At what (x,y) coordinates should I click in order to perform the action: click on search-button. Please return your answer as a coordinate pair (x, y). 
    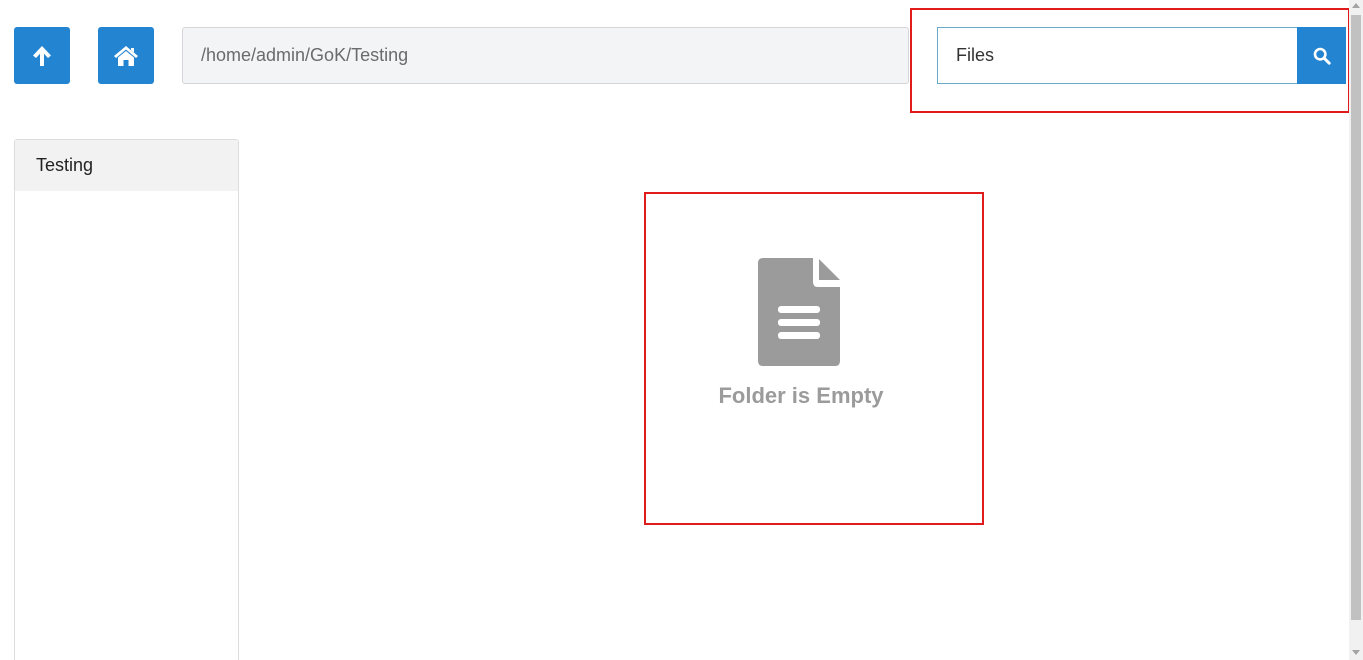
    Looking at the image, I should click on (1321, 55).